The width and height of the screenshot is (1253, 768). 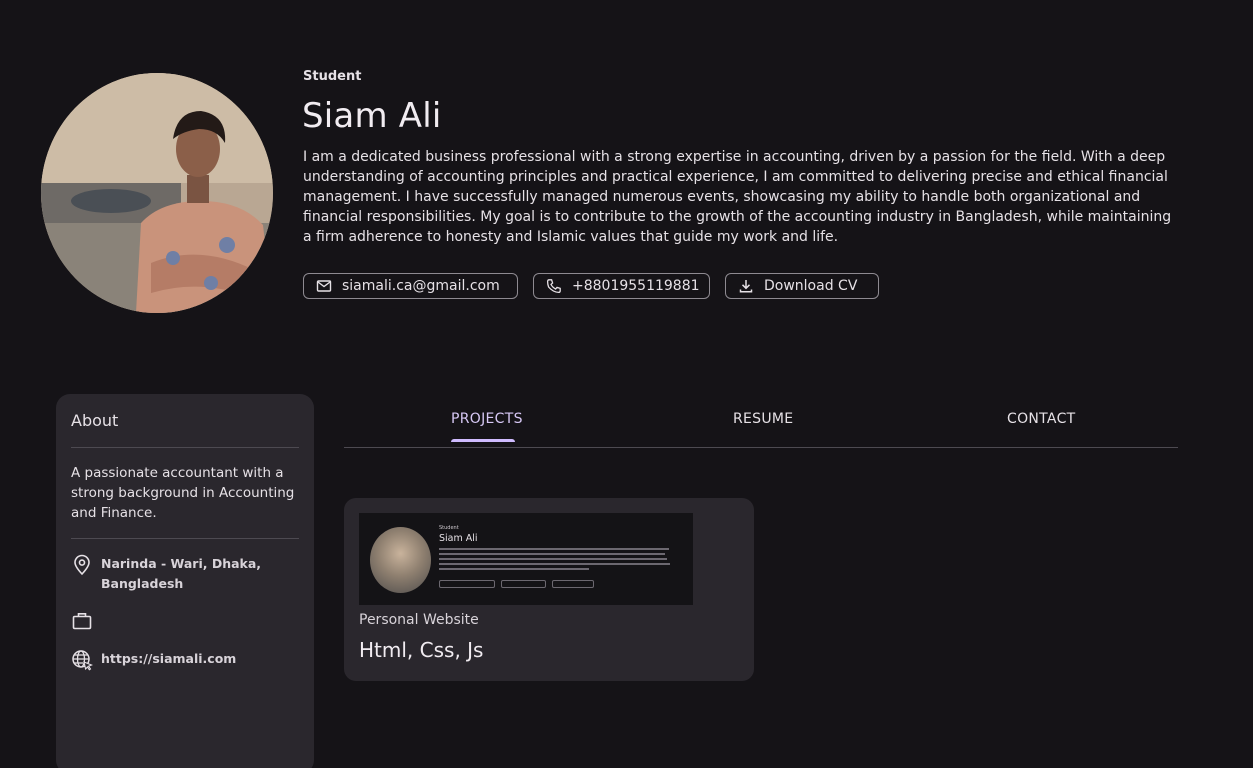 What do you see at coordinates (419, 620) in the screenshot?
I see `project-title: Personal Website` at bounding box center [419, 620].